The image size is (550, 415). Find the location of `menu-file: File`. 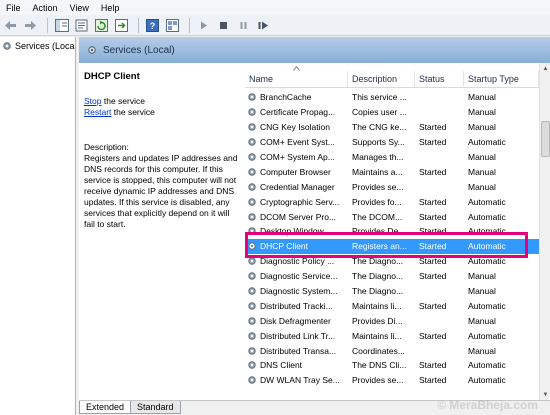

menu-file: File is located at coordinates (13, 8).